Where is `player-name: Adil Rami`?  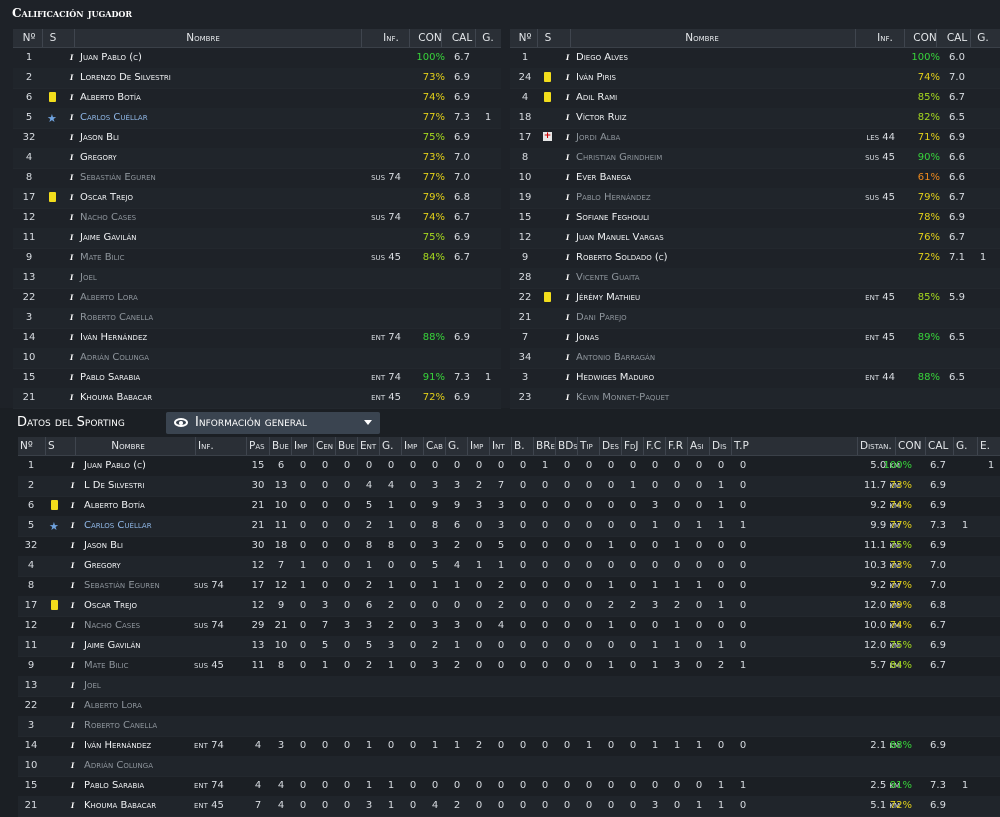
player-name: Adil Rami is located at coordinates (596, 97).